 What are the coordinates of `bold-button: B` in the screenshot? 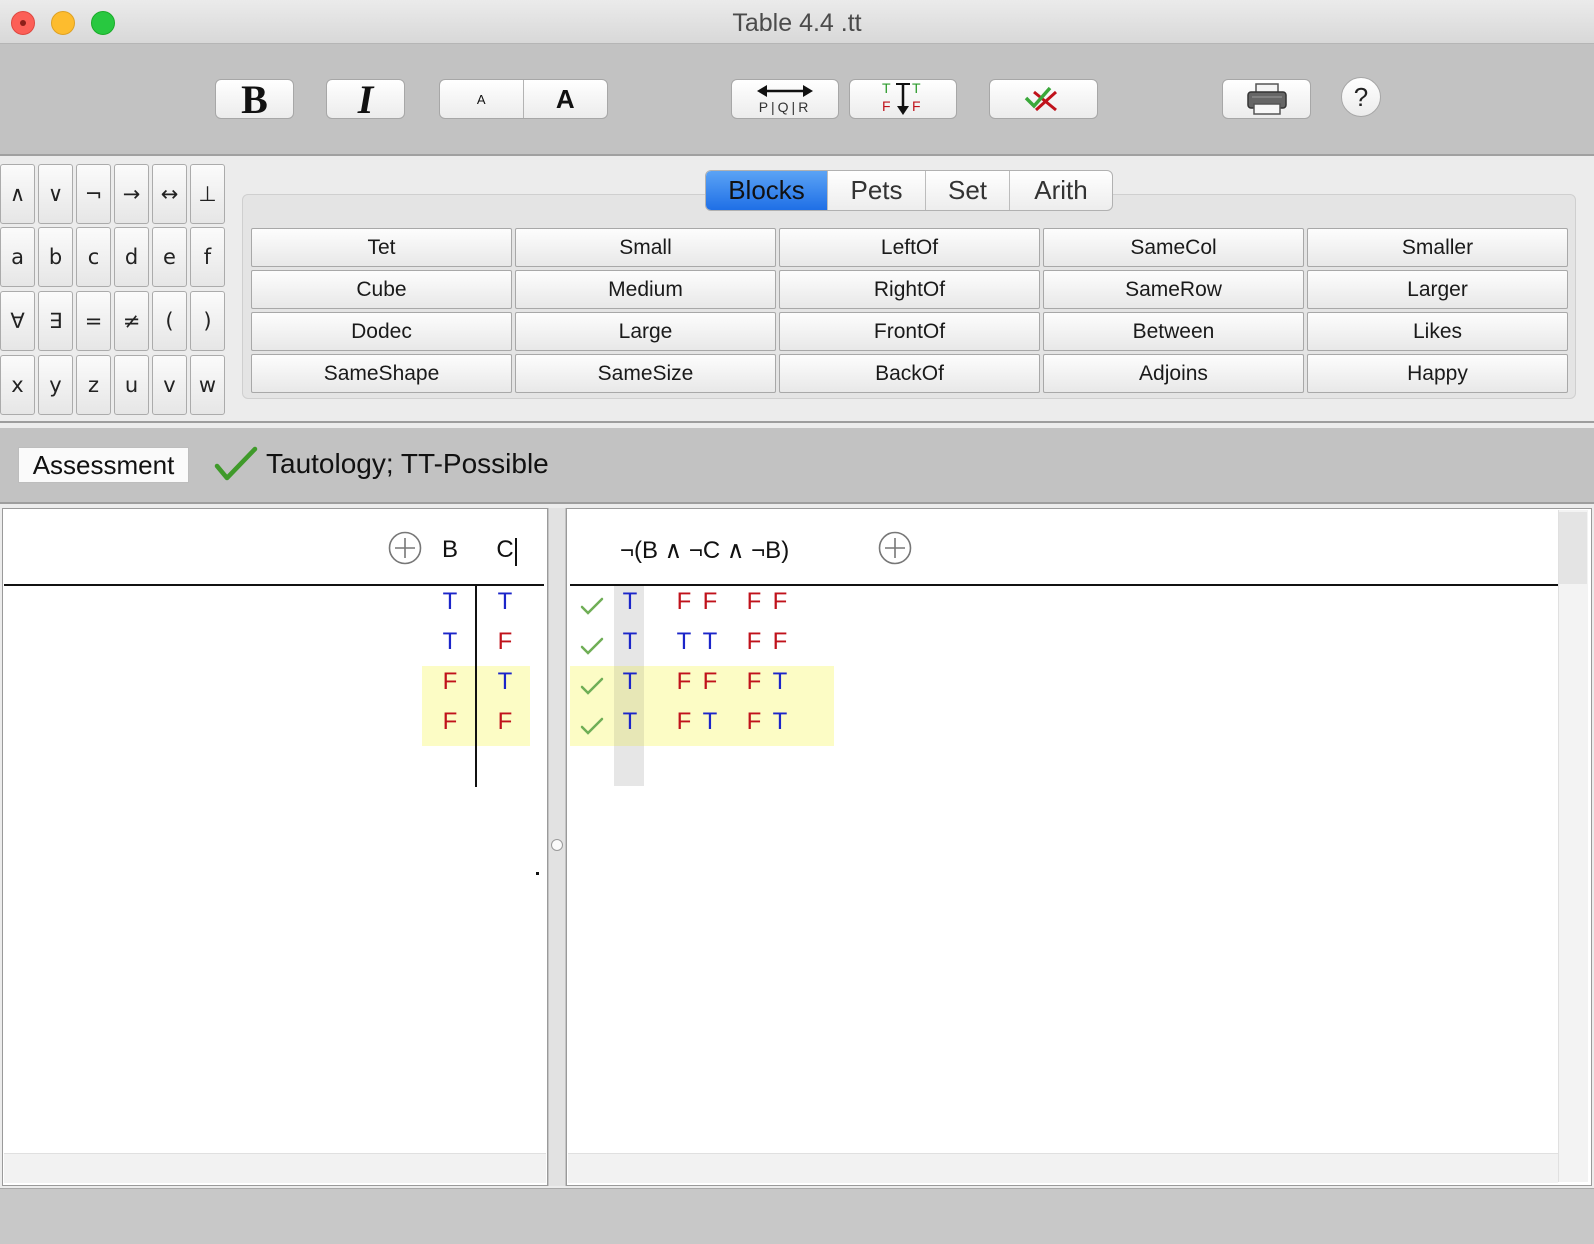 It's located at (254, 99).